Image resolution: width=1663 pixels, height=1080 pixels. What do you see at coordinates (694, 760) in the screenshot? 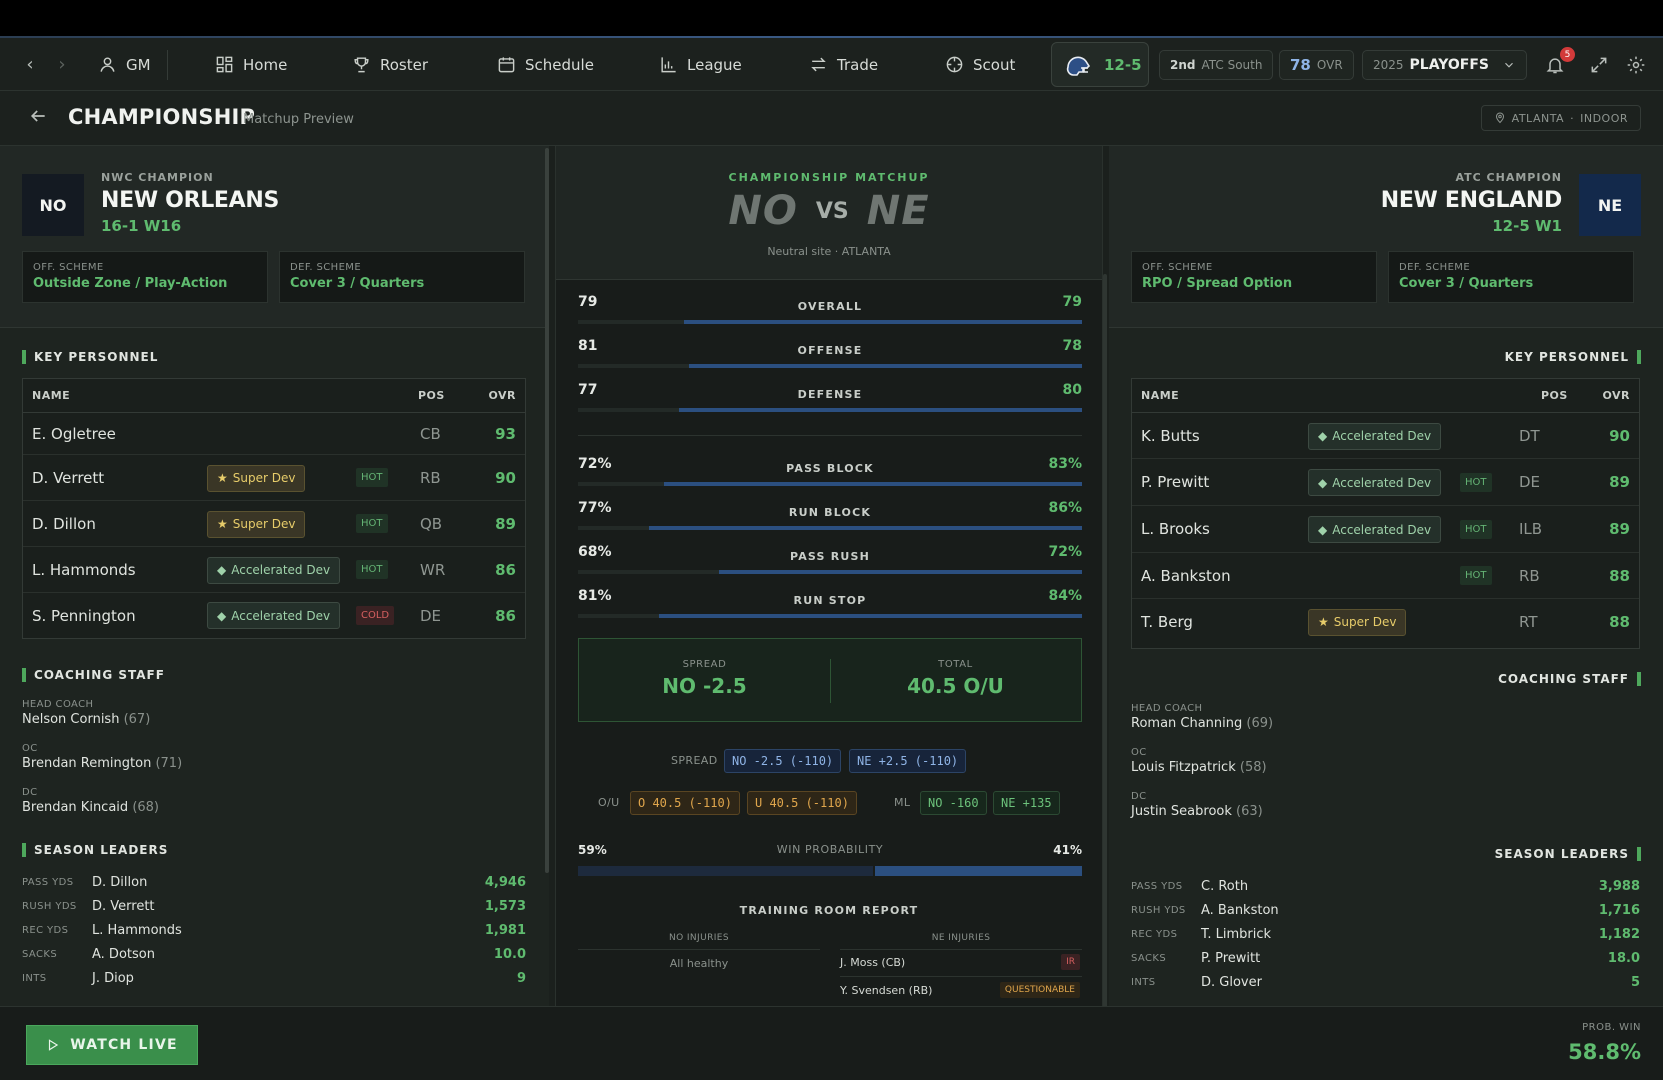
I see `odds-spread-label: SPREAD` at bounding box center [694, 760].